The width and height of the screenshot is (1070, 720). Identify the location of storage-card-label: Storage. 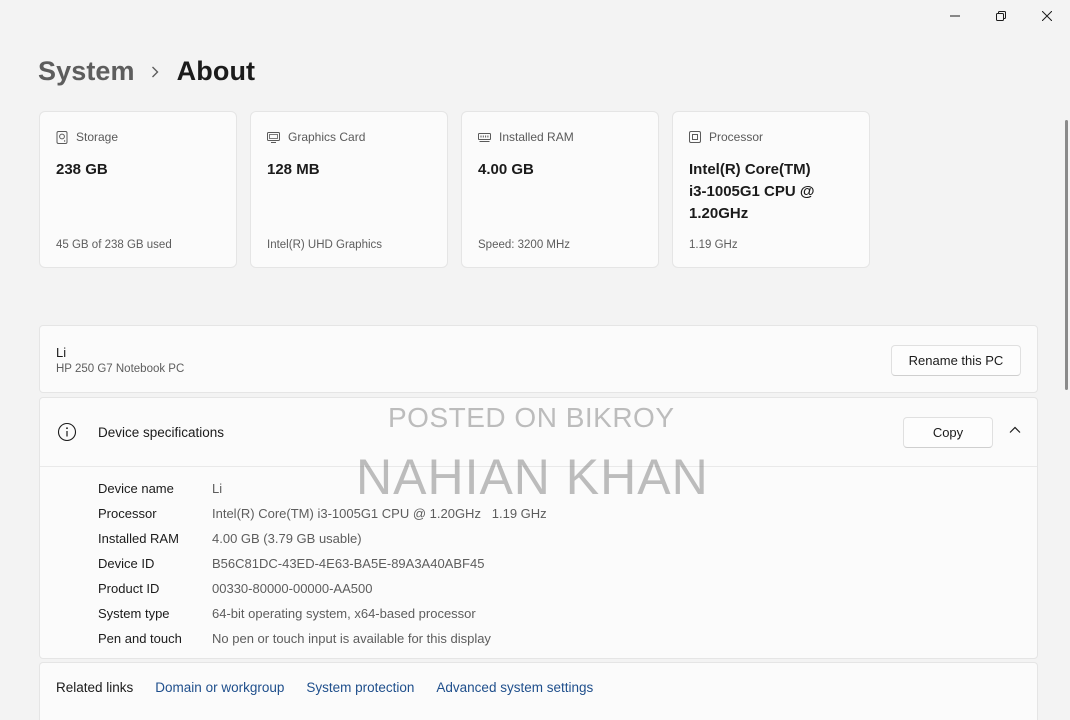
(97, 137).